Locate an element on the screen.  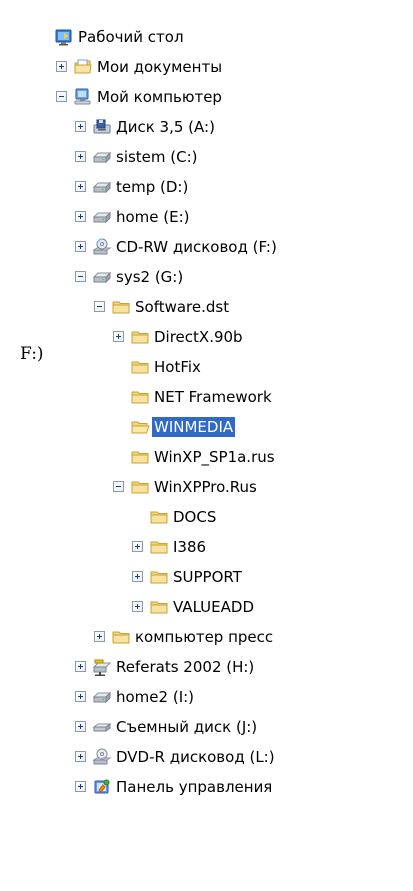
removable-disk-icon is located at coordinates (102, 727).